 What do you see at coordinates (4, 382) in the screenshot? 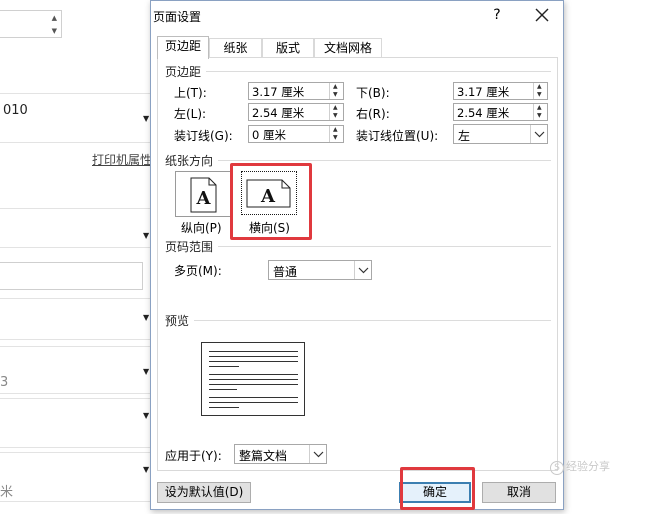
I see `background-faint-value: 3` at bounding box center [4, 382].